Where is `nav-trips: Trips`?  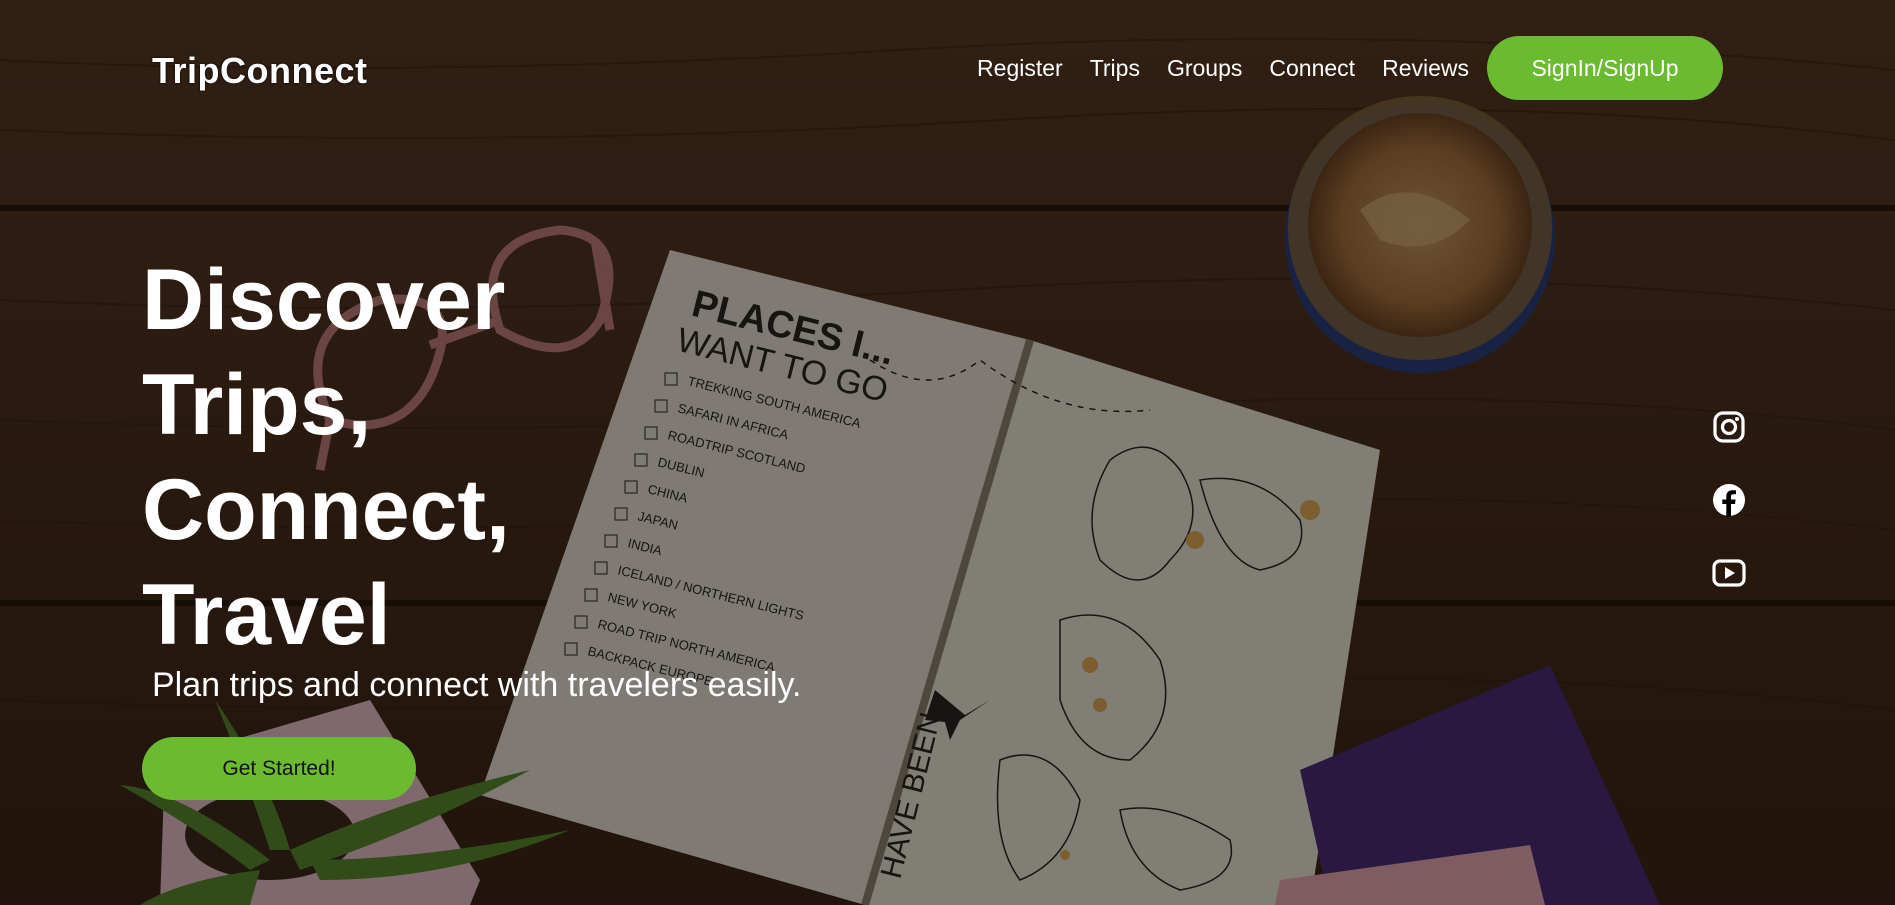 nav-trips: Trips is located at coordinates (1115, 68).